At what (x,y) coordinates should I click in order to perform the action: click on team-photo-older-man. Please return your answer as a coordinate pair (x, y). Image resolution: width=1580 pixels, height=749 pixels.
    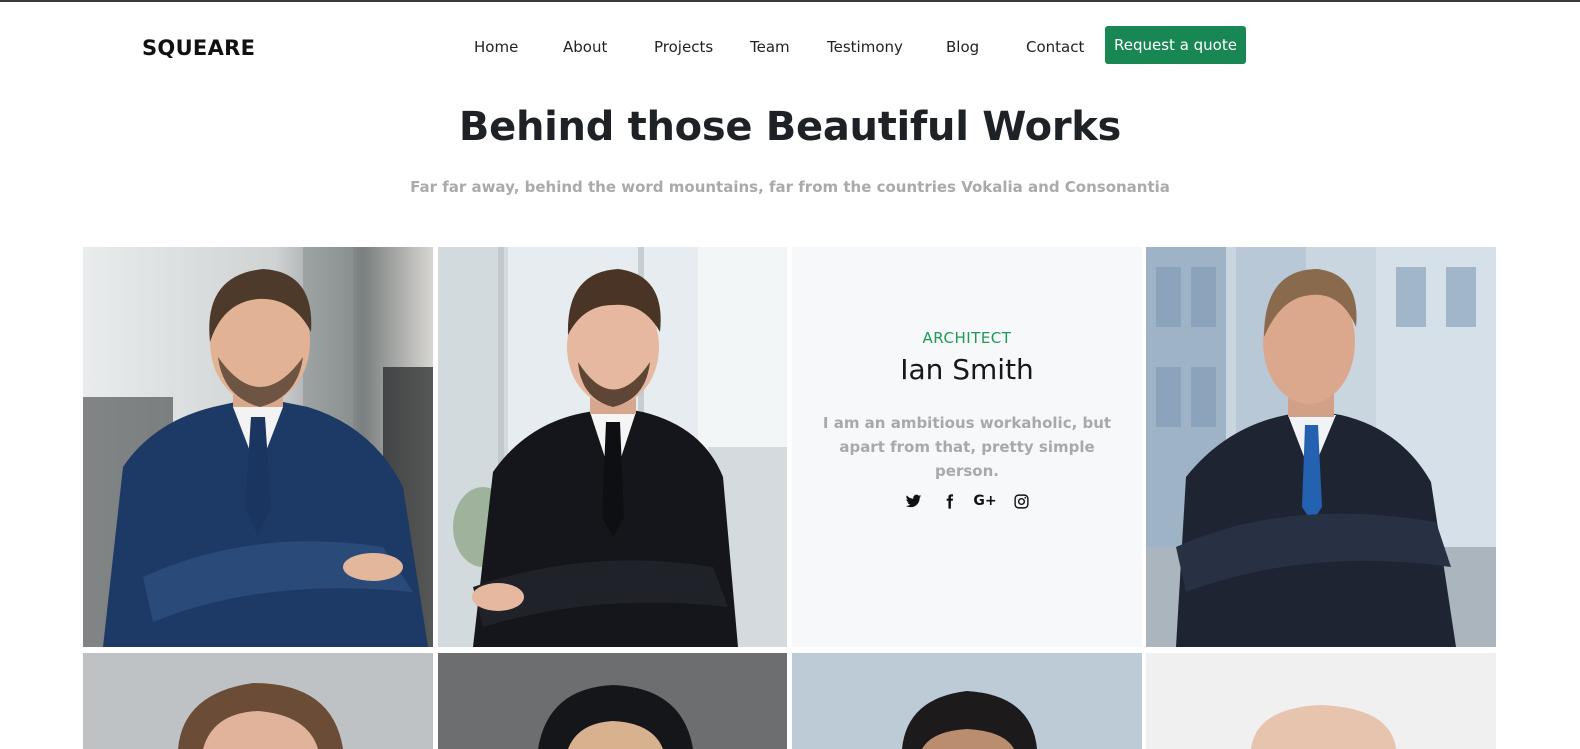
    Looking at the image, I should click on (1321, 447).